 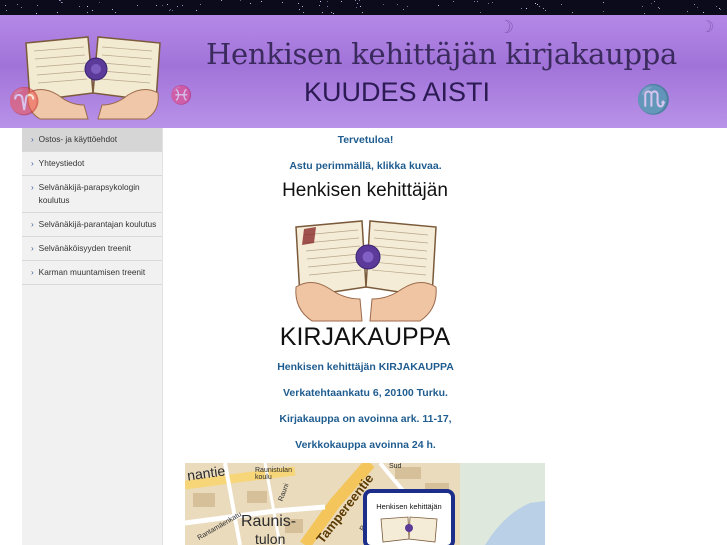 What do you see at coordinates (365, 419) in the screenshot?
I see `store-hours-text: Kirjakauppa on avoinna ark. 11-17,` at bounding box center [365, 419].